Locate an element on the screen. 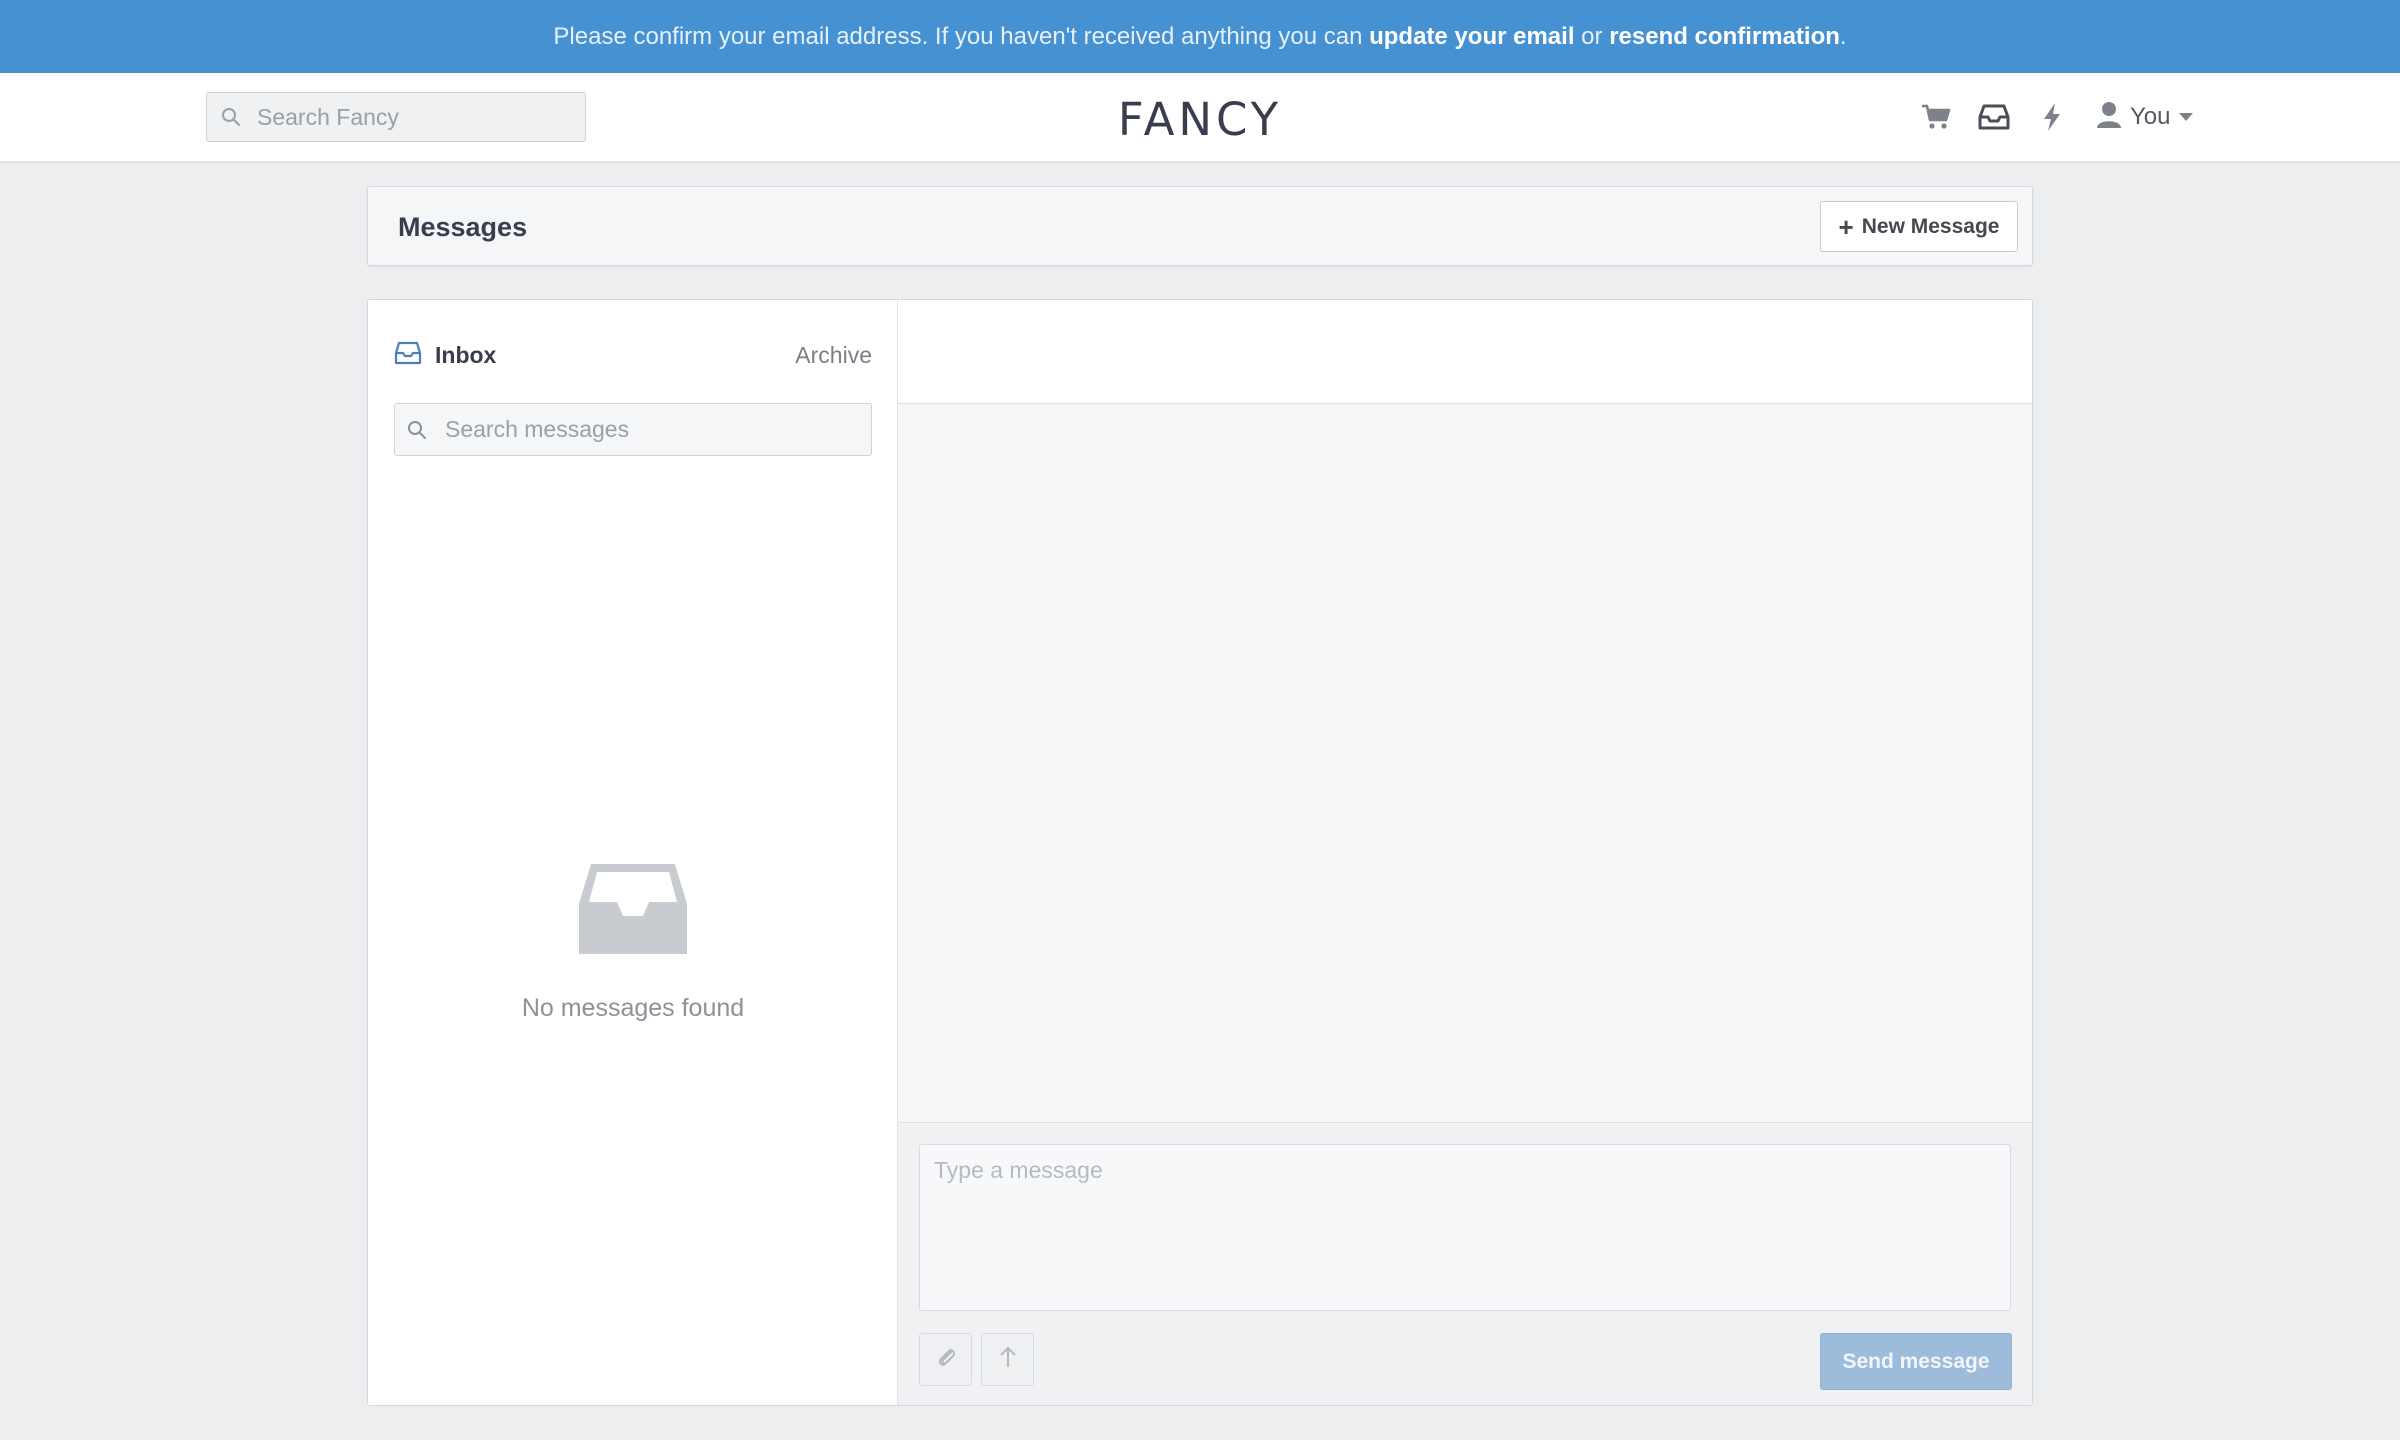 This screenshot has width=2400, height=1440. message-search is located at coordinates (633, 429).